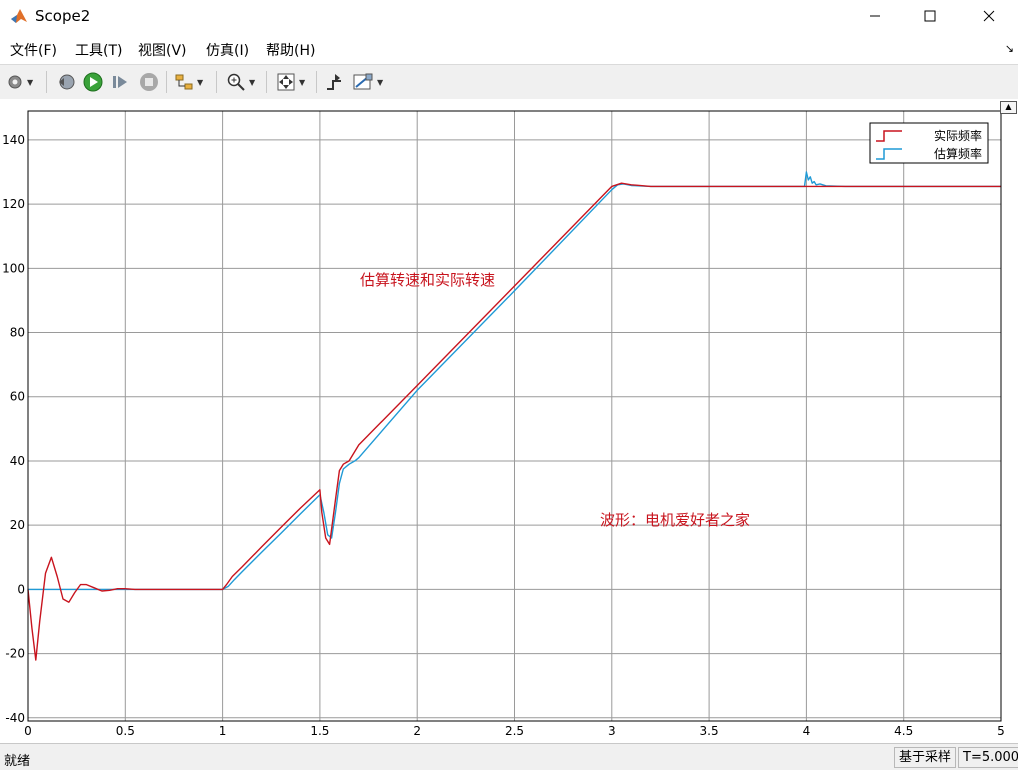 This screenshot has width=1018, height=770. I want to click on zoom-button: ▼, so click(240, 82).